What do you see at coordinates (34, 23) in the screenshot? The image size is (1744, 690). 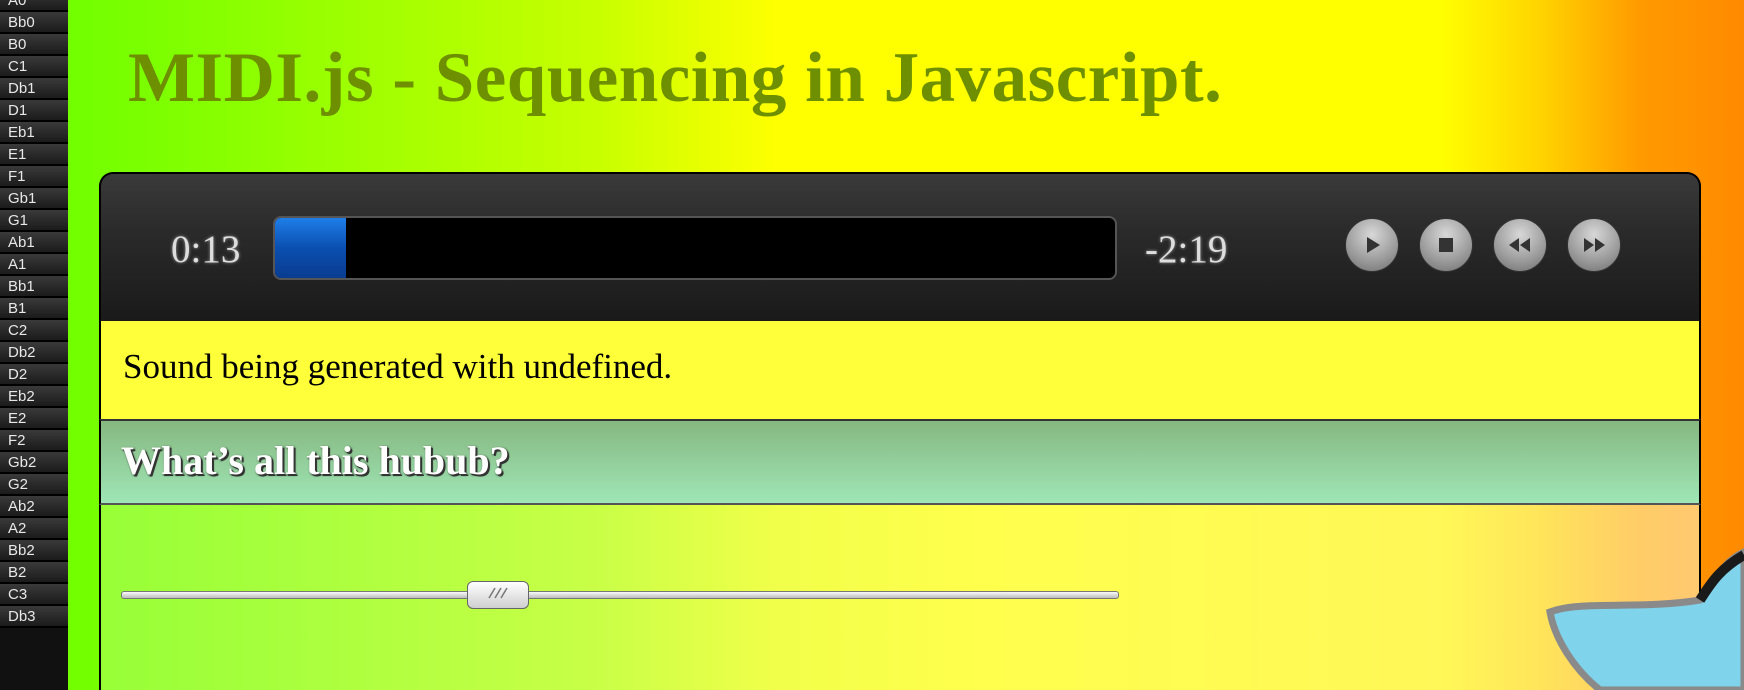 I see `piano-key: Bb0` at bounding box center [34, 23].